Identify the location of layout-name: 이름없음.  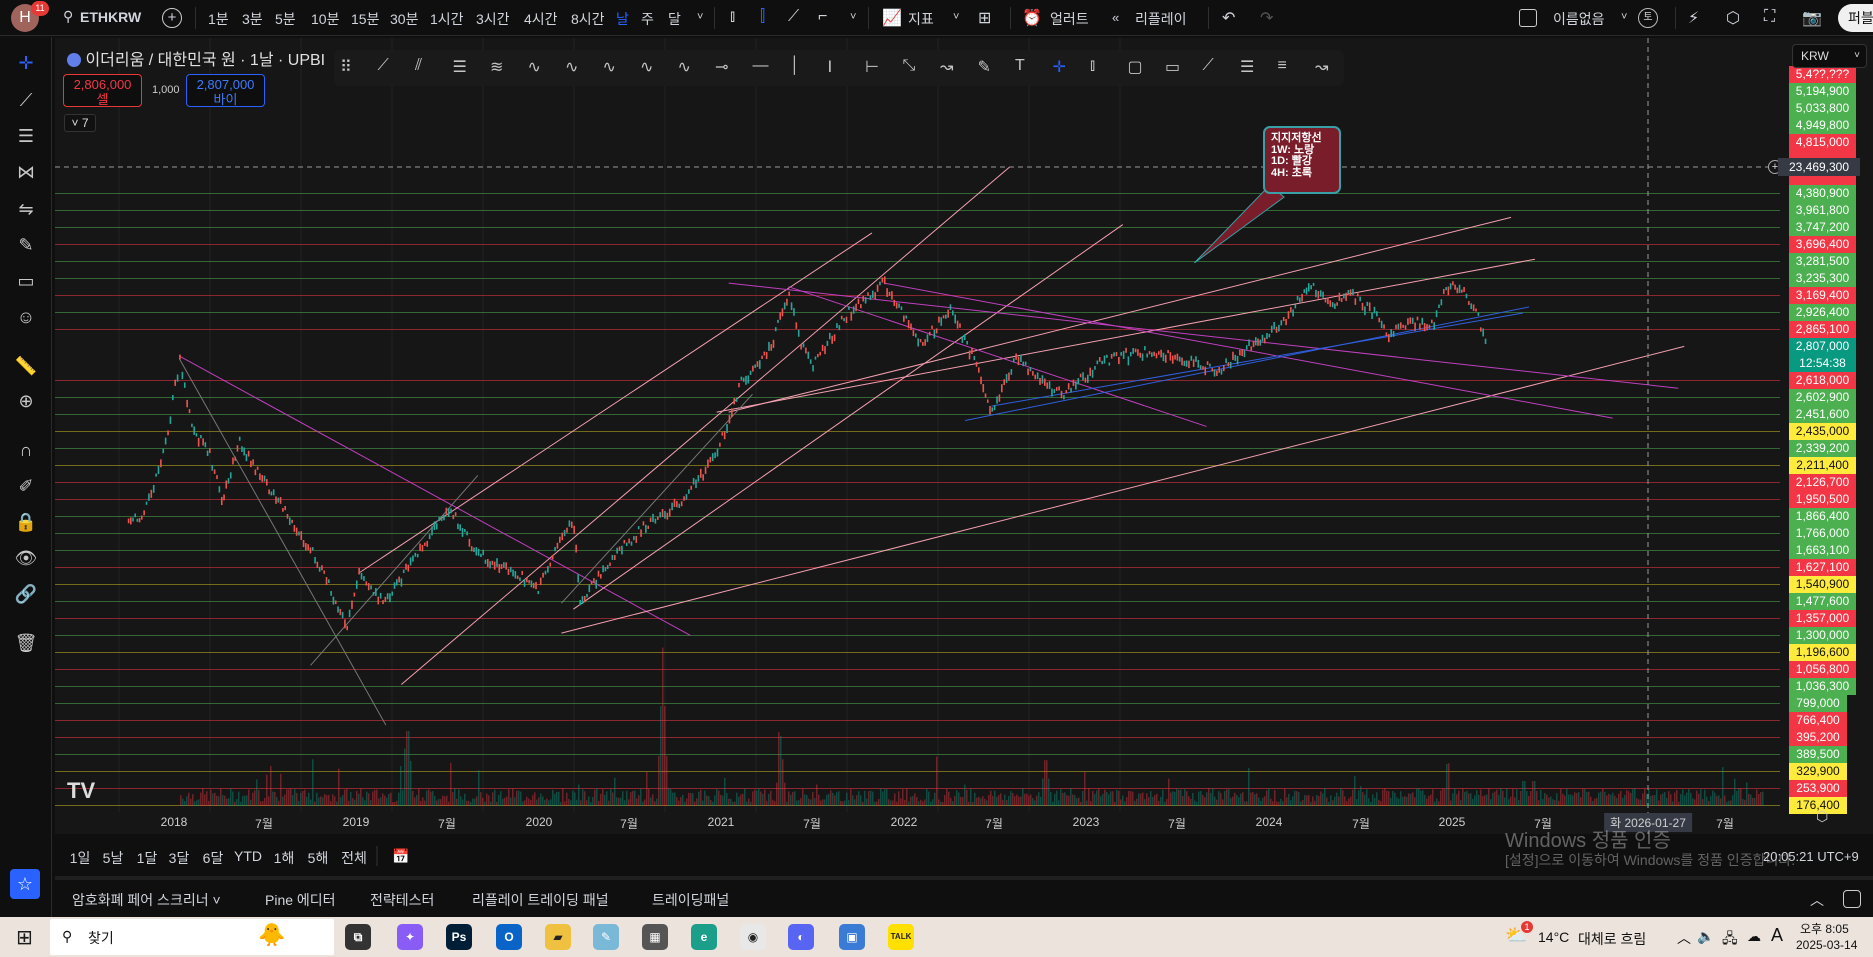
(1579, 19).